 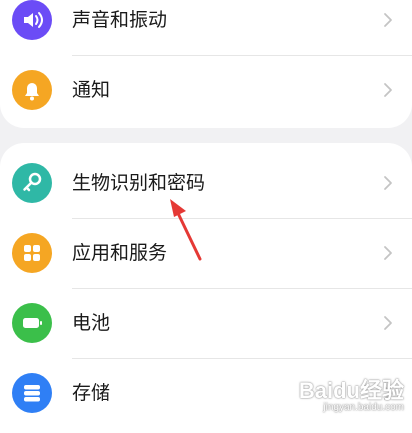 I want to click on settings-item-sound: 声音和振动, so click(x=206, y=27).